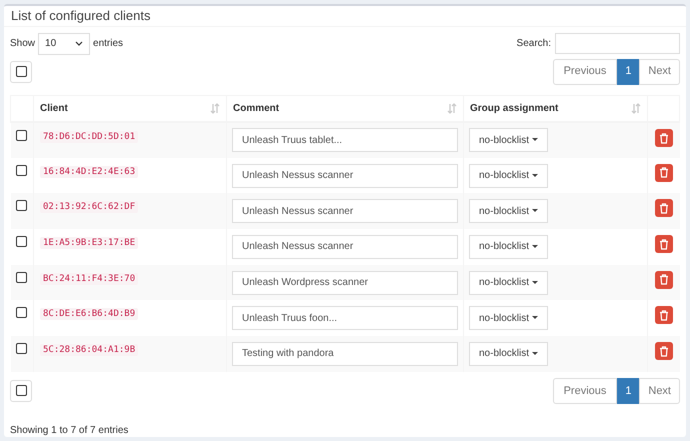  Describe the element at coordinates (89, 314) in the screenshot. I see `mac-address: 8C:DE:E6:B6:4D:B9` at that location.